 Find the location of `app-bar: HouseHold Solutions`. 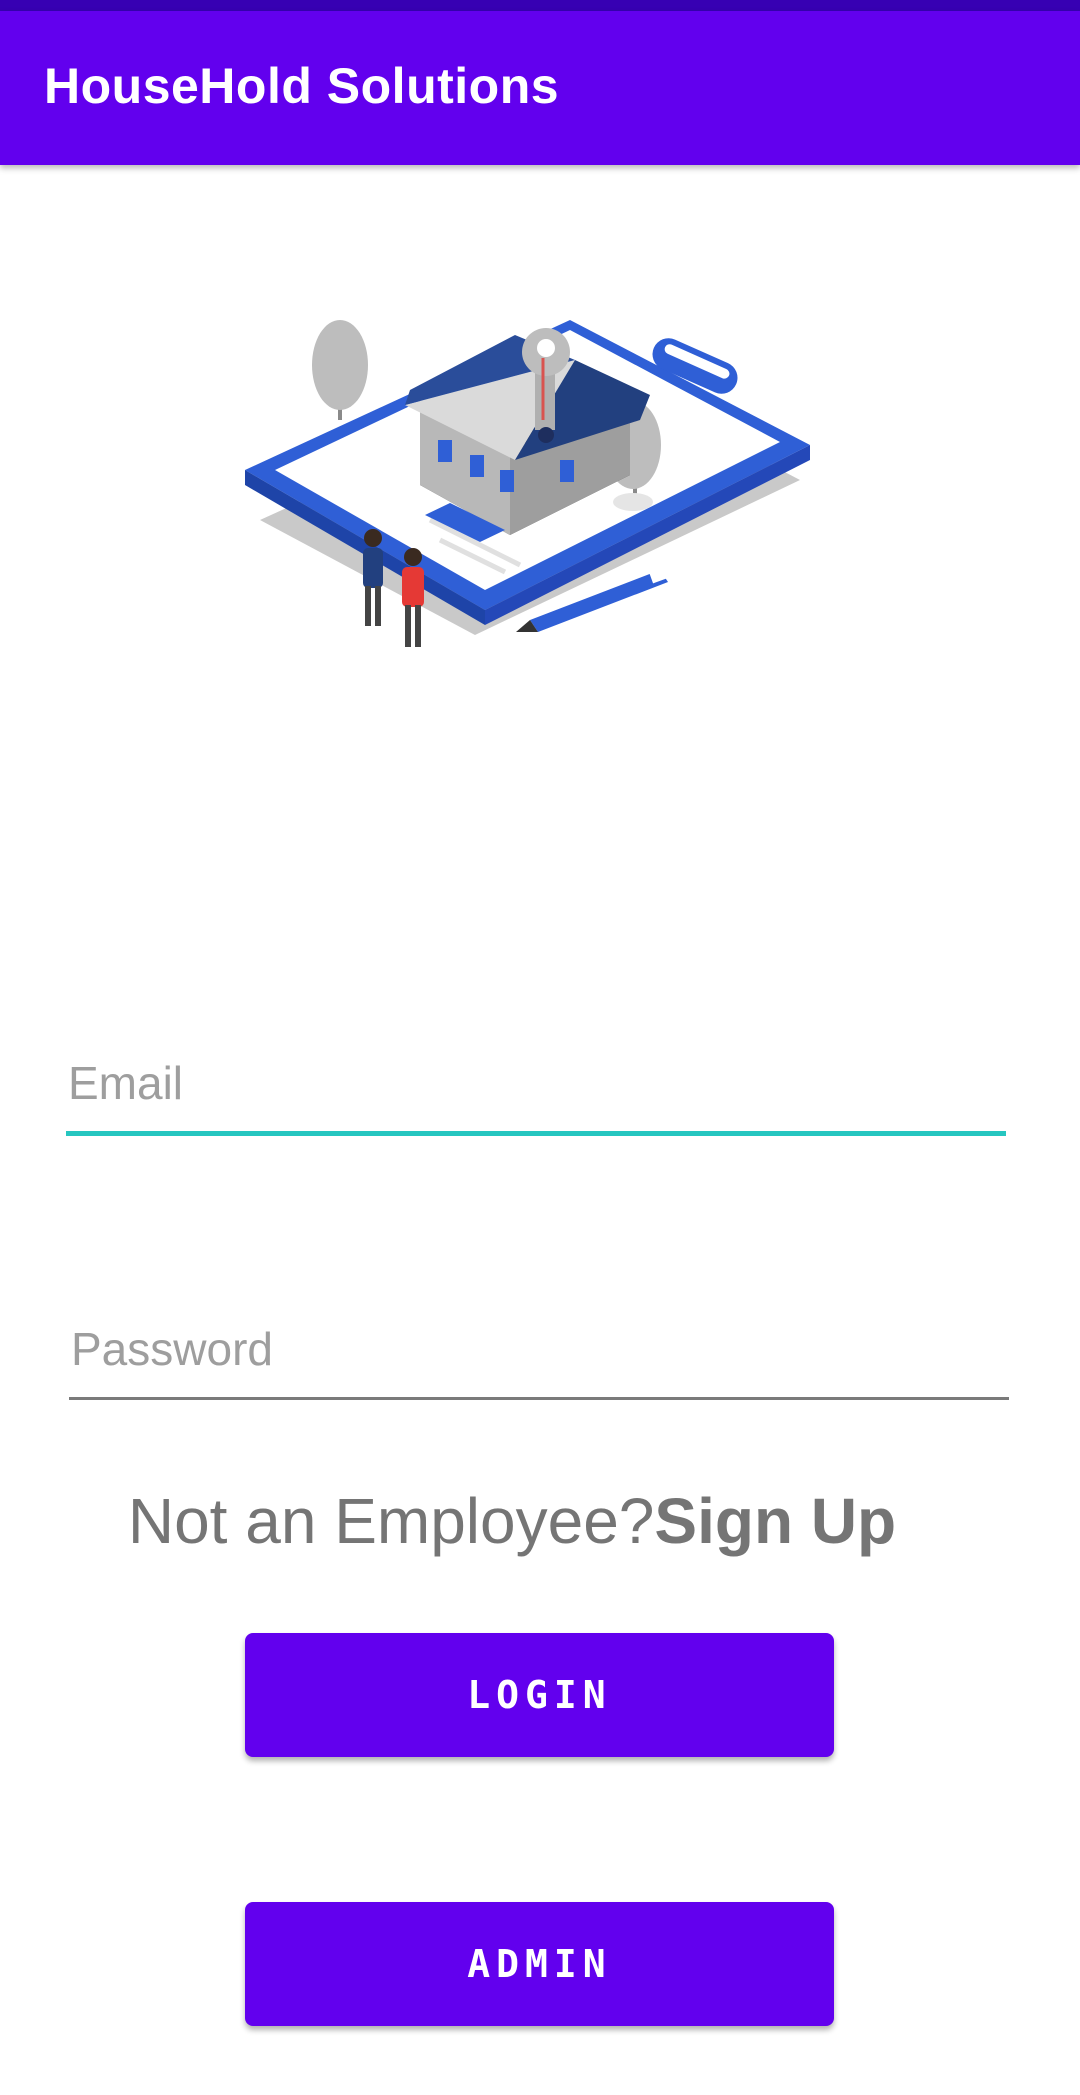

app-bar: HouseHold Solutions is located at coordinates (540, 88).